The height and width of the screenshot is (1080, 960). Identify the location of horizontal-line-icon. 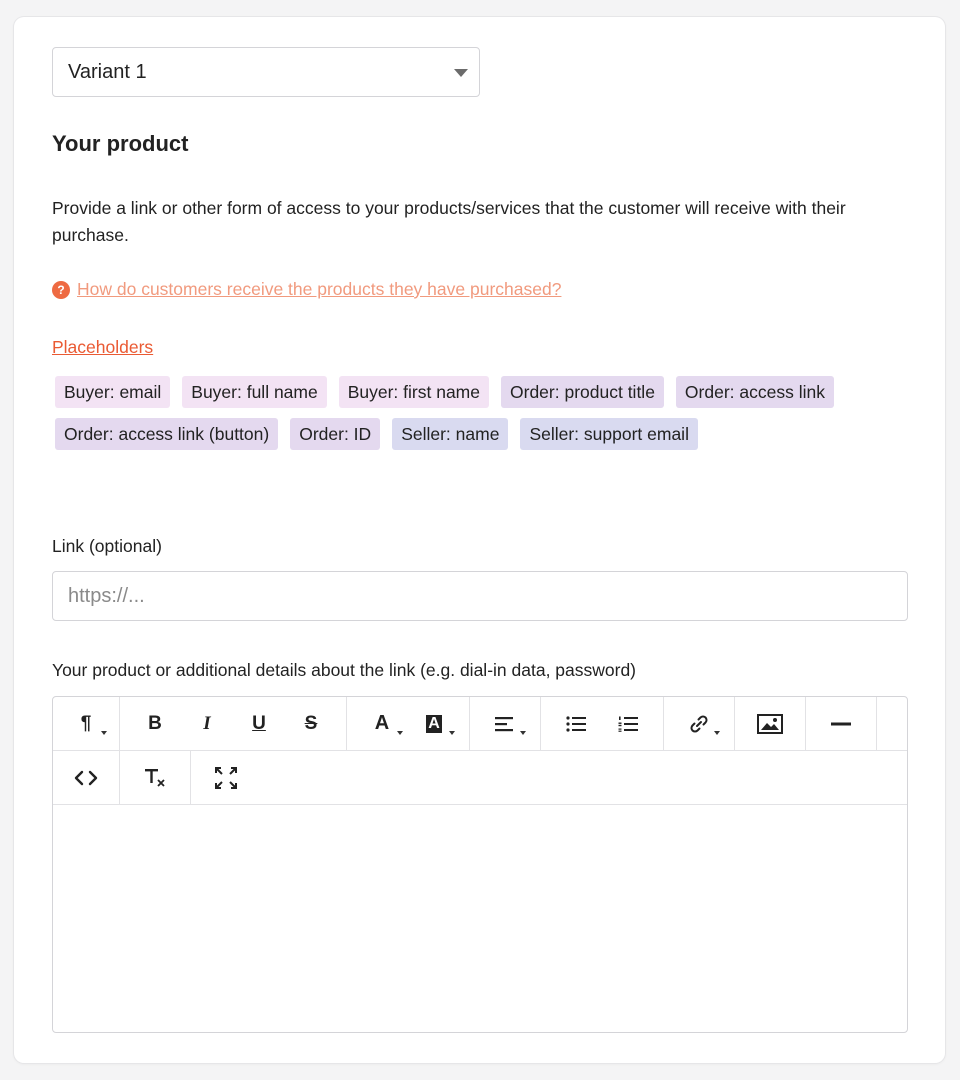
(841, 723).